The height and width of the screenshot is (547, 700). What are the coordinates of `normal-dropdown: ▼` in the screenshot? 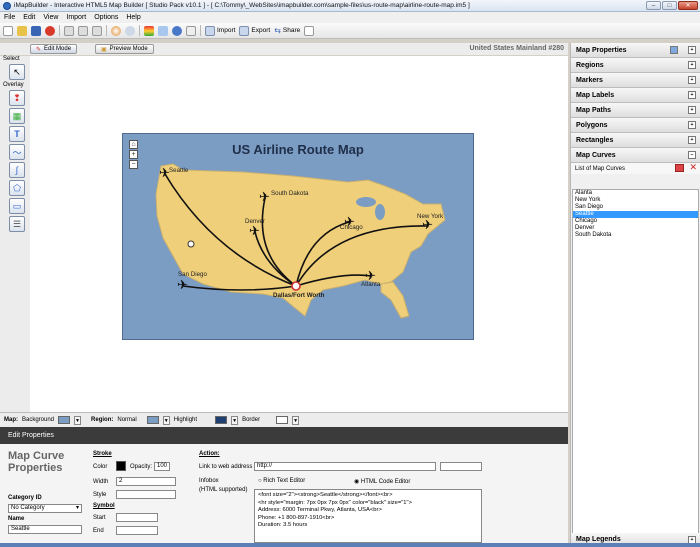 It's located at (166, 420).